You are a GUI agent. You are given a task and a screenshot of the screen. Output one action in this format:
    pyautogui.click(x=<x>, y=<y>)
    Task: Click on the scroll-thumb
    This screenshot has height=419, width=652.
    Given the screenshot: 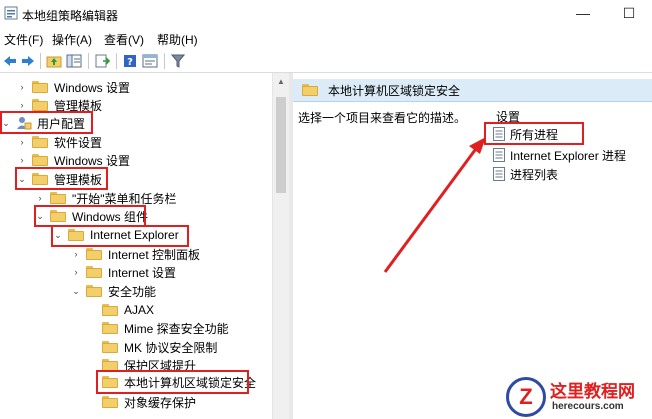 What is the action you would take?
    pyautogui.click(x=281, y=145)
    